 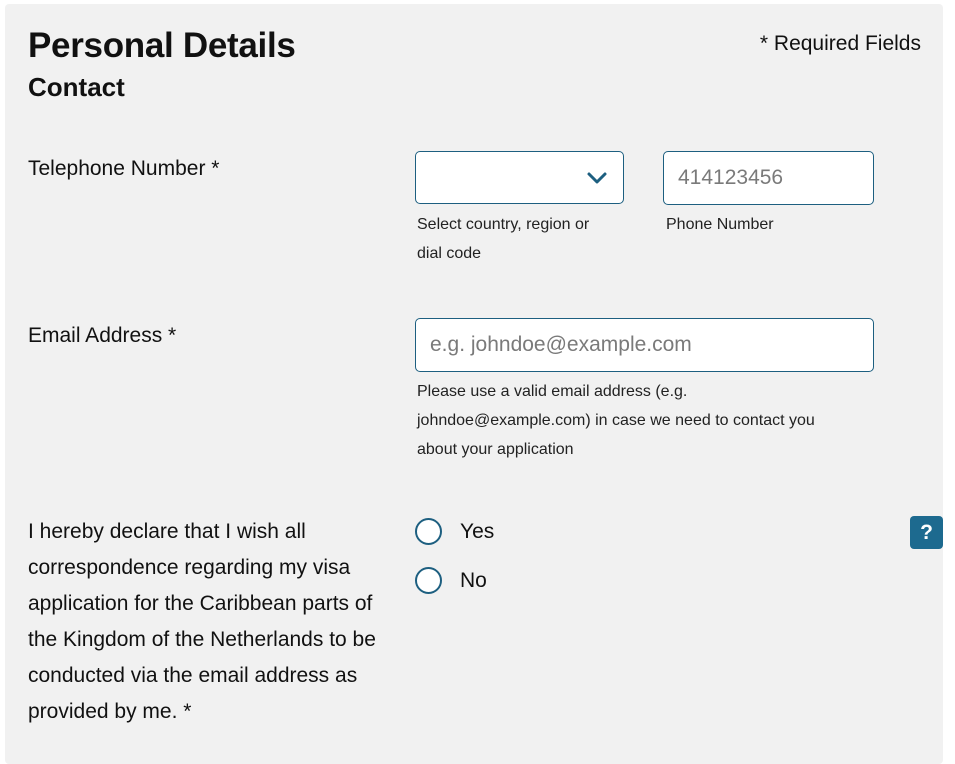 What do you see at coordinates (840, 43) in the screenshot?
I see `required-fields-note: * Required Fields` at bounding box center [840, 43].